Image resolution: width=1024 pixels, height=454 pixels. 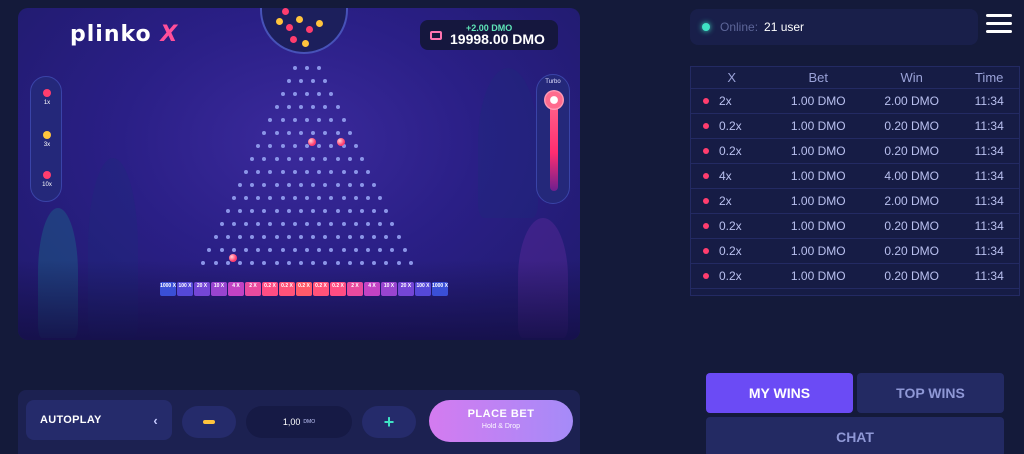 What do you see at coordinates (233, 258) in the screenshot?
I see `falling-ball` at bounding box center [233, 258].